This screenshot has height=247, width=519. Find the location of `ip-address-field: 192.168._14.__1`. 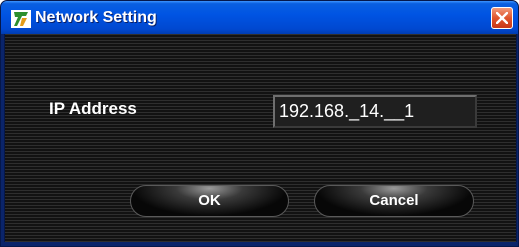

ip-address-field: 192.168._14.__1 is located at coordinates (375, 111).